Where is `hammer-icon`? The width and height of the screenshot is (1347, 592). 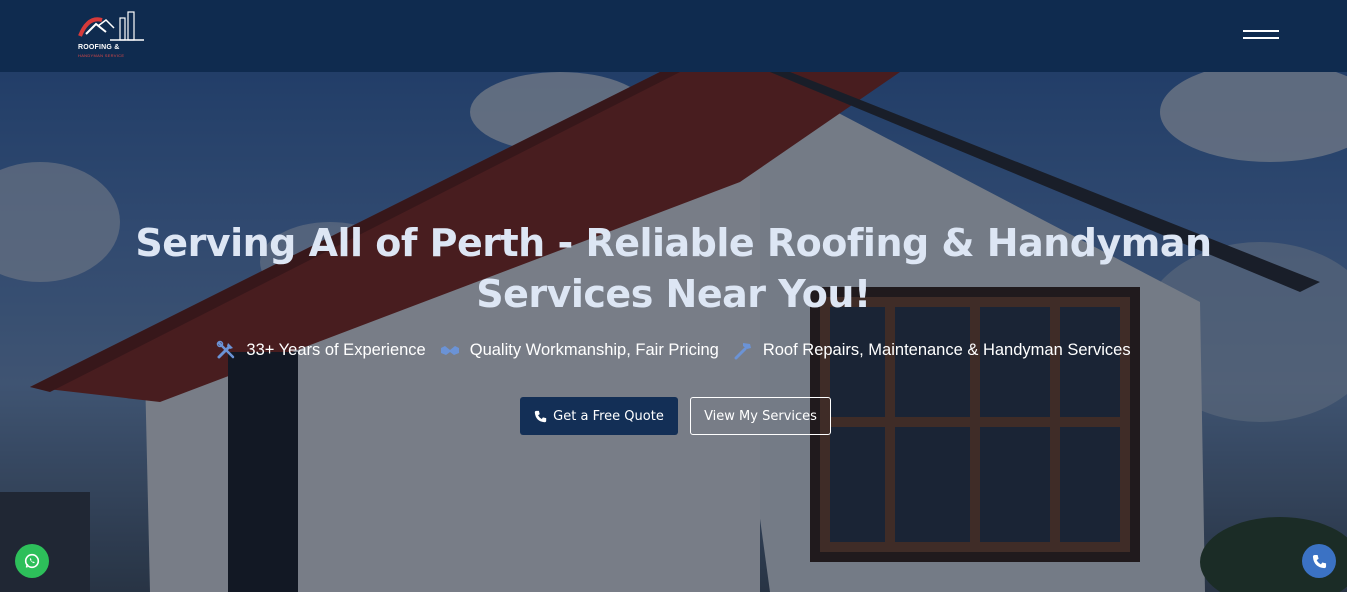
hammer-icon is located at coordinates (742, 351).